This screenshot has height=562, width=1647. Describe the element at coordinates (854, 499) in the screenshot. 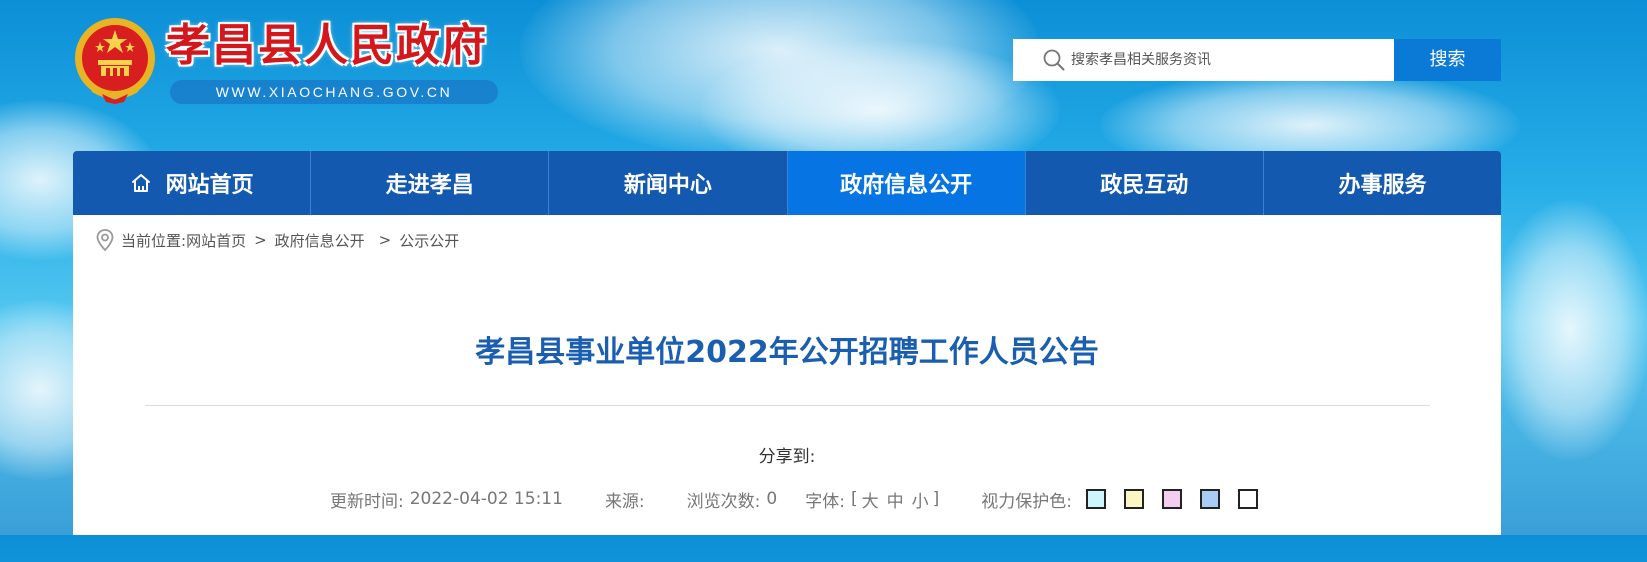

I see `font-size-bracket-open: [` at that location.